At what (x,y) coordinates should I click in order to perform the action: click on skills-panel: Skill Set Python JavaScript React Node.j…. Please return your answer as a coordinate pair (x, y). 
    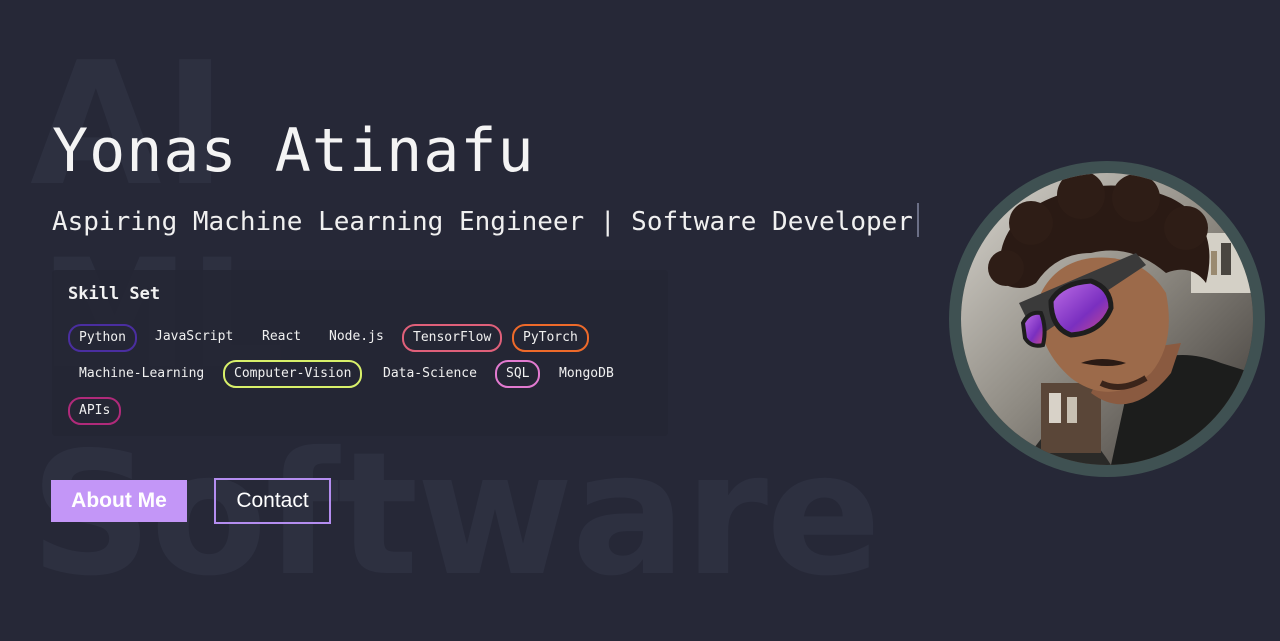
    Looking at the image, I should click on (360, 353).